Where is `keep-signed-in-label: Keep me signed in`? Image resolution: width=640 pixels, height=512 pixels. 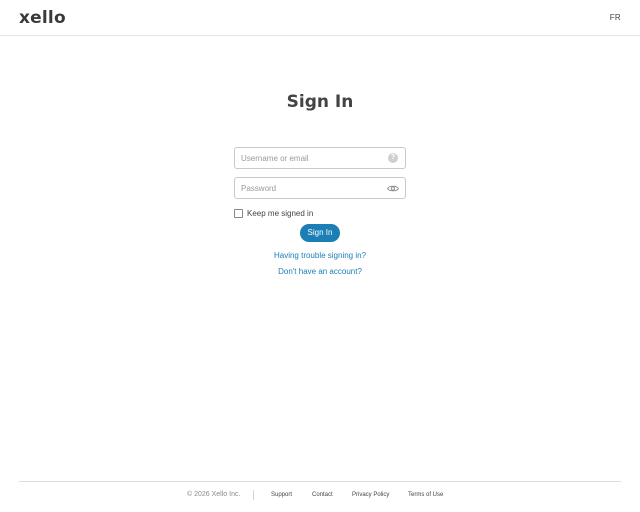 keep-signed-in-label: Keep me signed in is located at coordinates (280, 213).